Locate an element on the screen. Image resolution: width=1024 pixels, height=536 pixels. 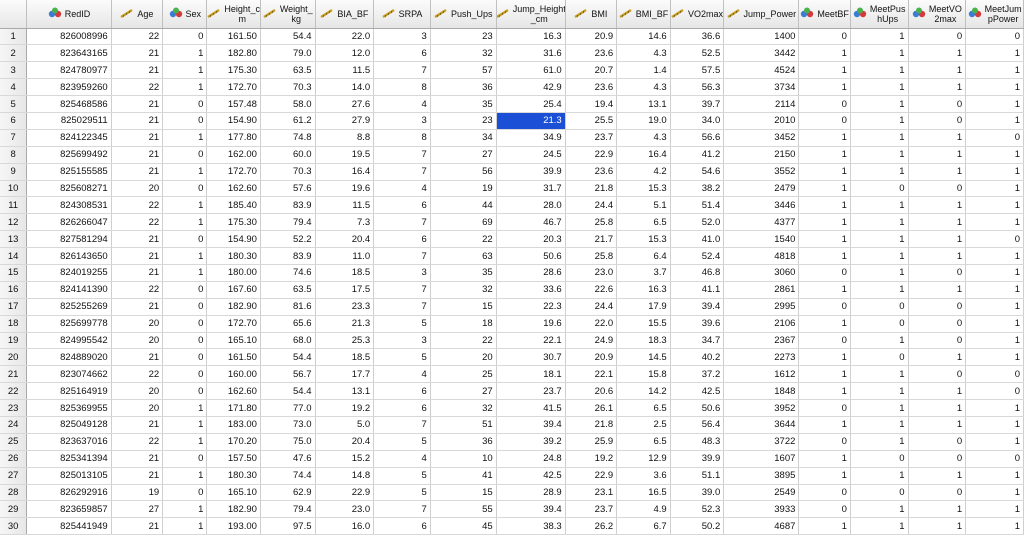
data-cell: 63.5 is located at coordinates (288, 290).